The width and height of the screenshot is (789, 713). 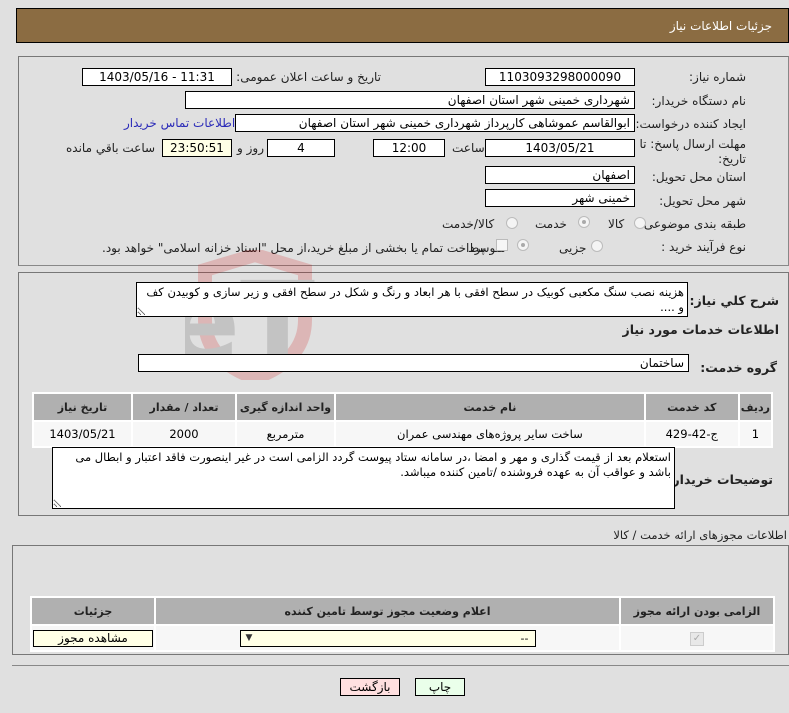 What do you see at coordinates (703, 247) in the screenshot?
I see `purchase-type-label: نوع فرآیند خرید :` at bounding box center [703, 247].